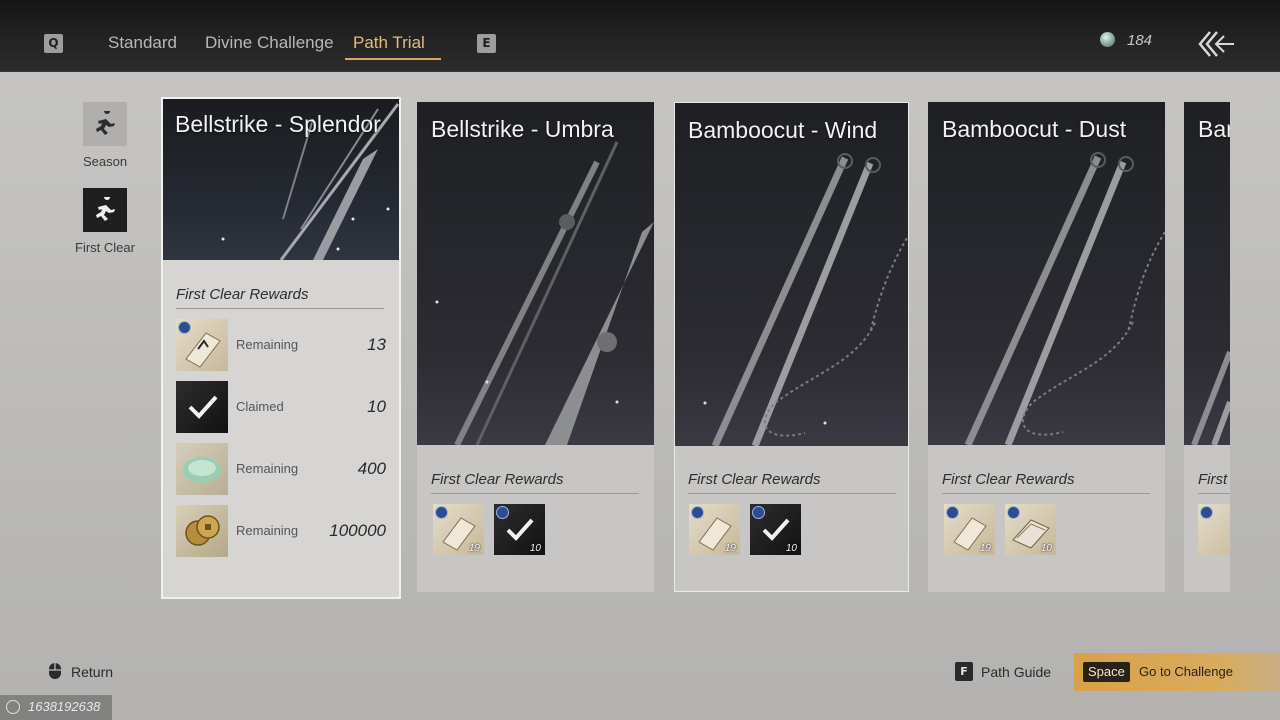  I want to click on spear-weapons-icon, so click(544, 293).